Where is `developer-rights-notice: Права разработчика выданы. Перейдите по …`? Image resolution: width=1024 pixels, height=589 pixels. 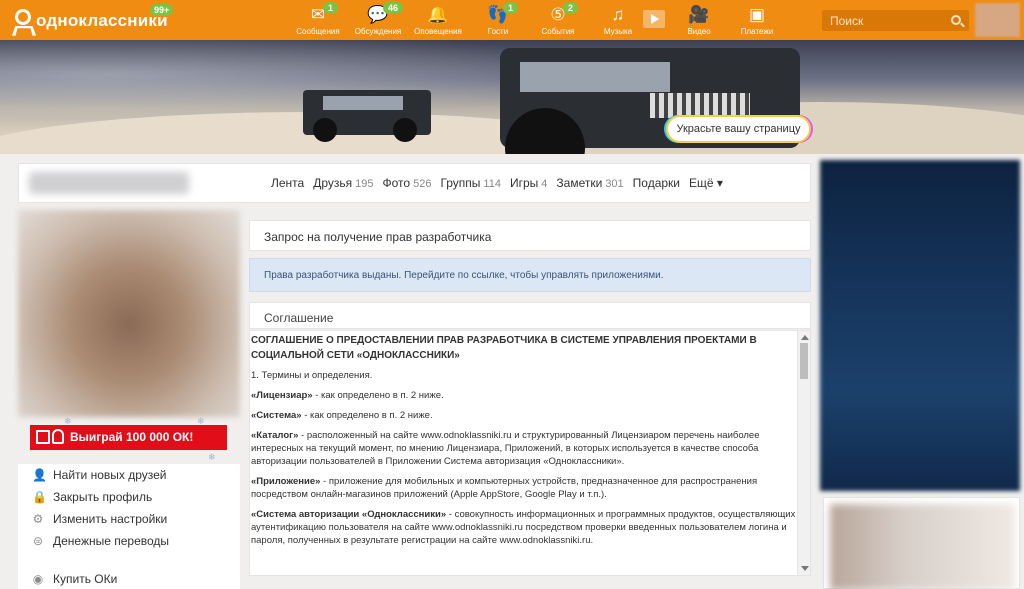 developer-rights-notice: Права разработчика выданы. Перейдите по … is located at coordinates (530, 275).